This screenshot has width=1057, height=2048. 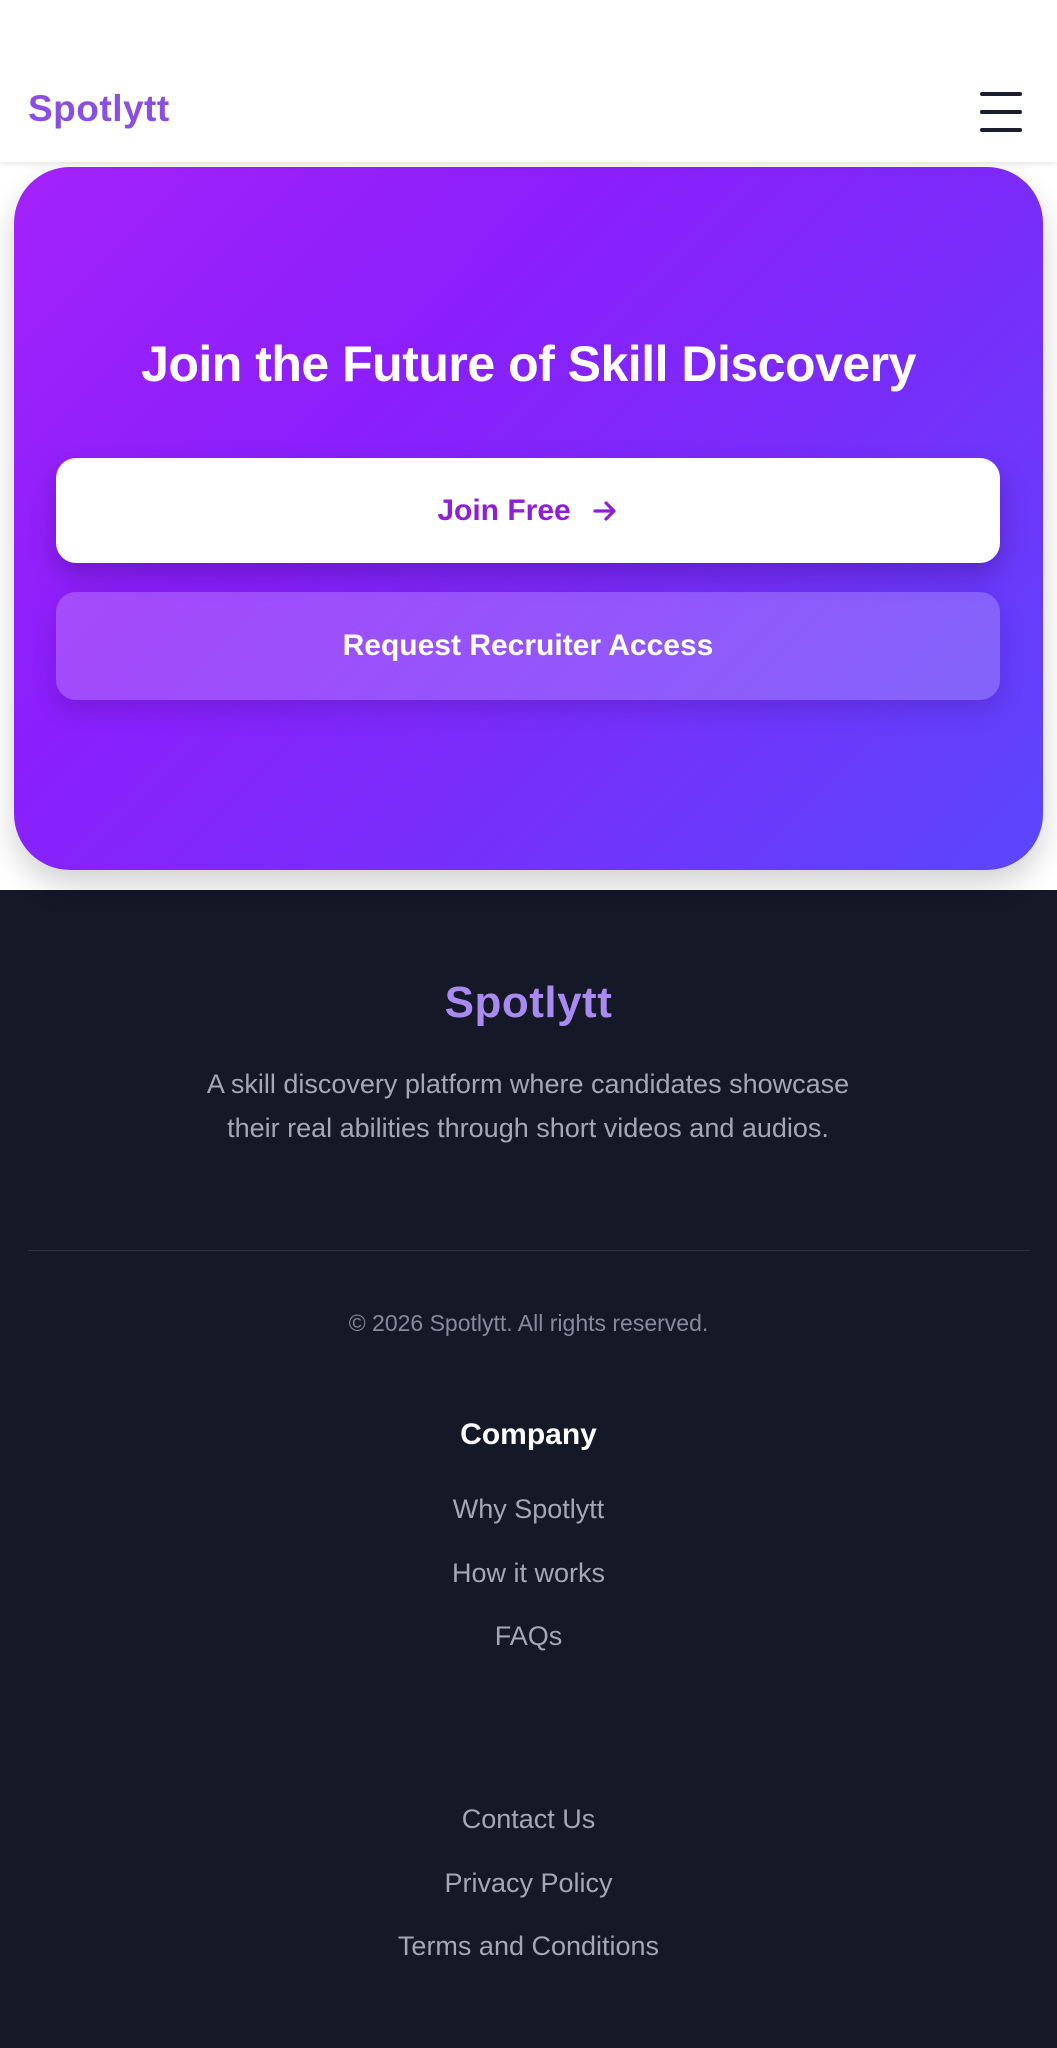 I want to click on join-free-button: Join Free, so click(x=528, y=510).